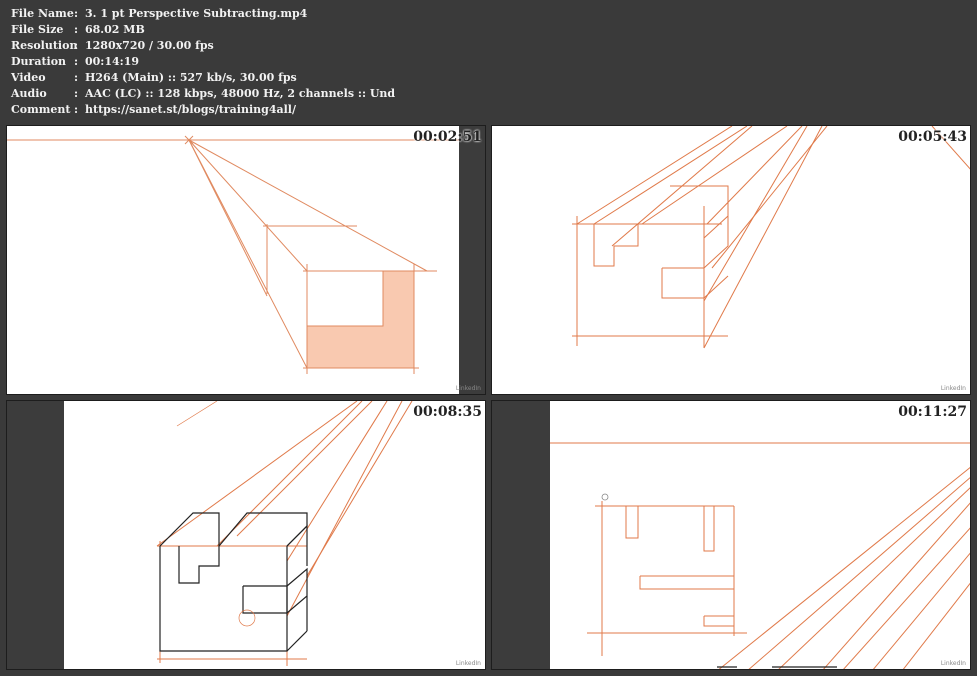  What do you see at coordinates (41, 109) in the screenshot?
I see `info-key: Comment` at bounding box center [41, 109].